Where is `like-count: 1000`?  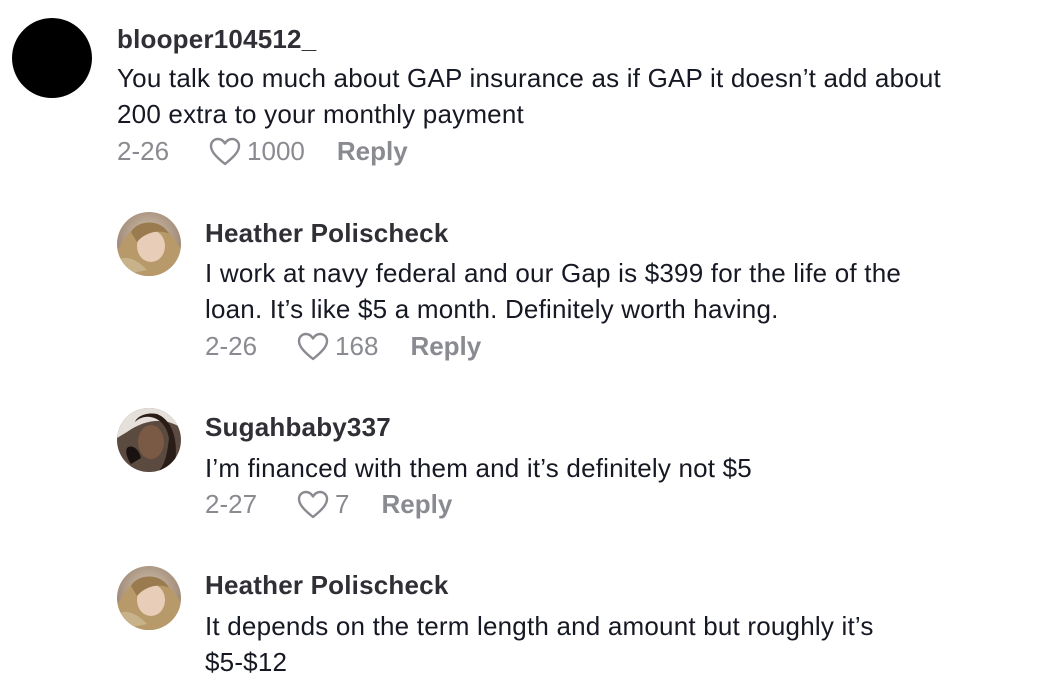 like-count: 1000 is located at coordinates (276, 151).